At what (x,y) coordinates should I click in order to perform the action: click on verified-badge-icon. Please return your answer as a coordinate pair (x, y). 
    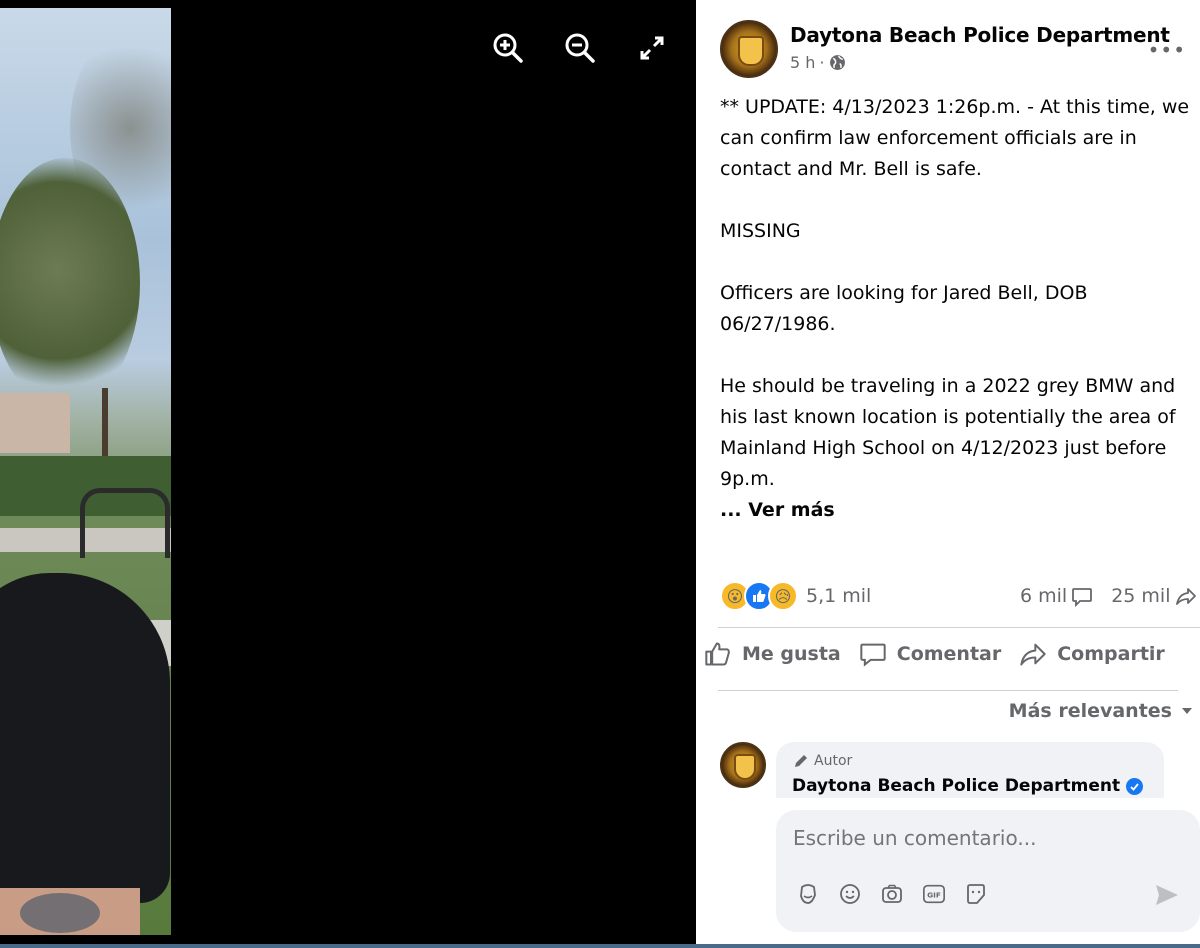
    Looking at the image, I should click on (1135, 786).